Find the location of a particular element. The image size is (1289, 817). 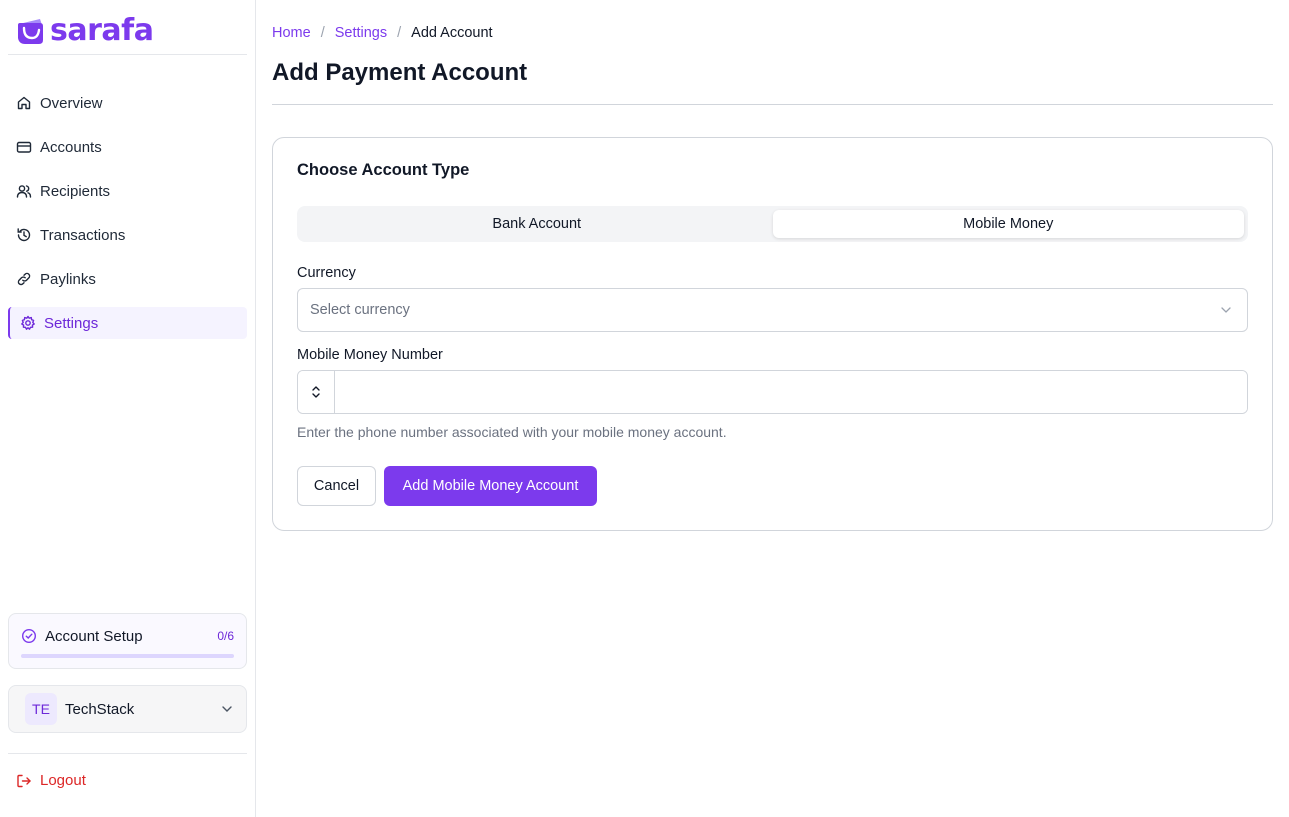

wallet-logo-icon is located at coordinates (30, 31).